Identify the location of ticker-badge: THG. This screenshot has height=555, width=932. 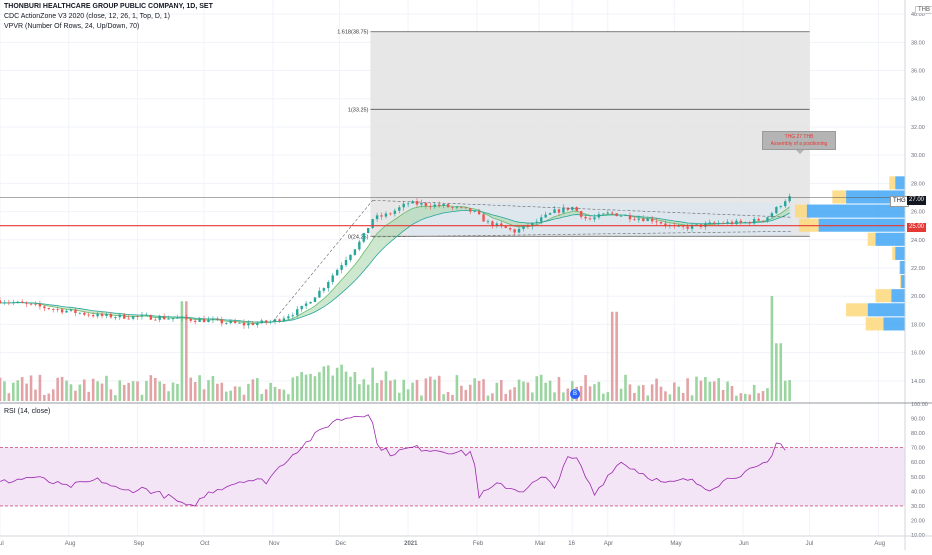
(899, 201).